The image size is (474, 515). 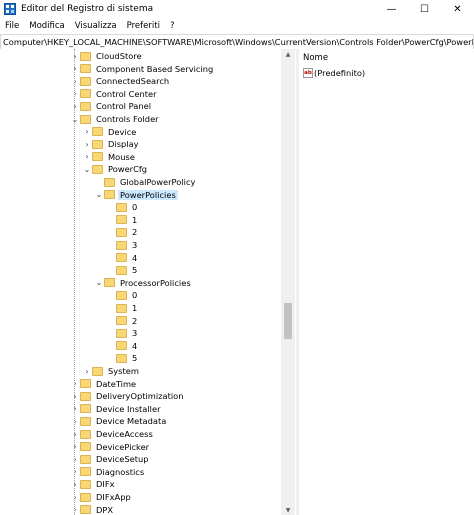 I want to click on menu-item: File, so click(x=12, y=26).